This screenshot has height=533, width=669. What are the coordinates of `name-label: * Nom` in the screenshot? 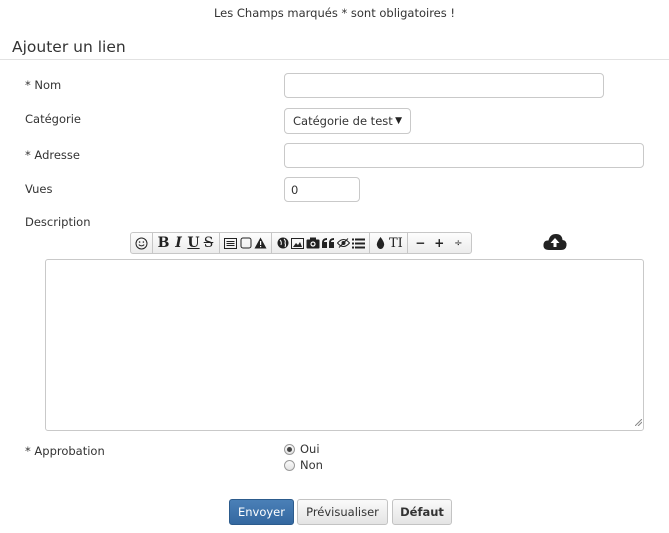 It's located at (43, 85).